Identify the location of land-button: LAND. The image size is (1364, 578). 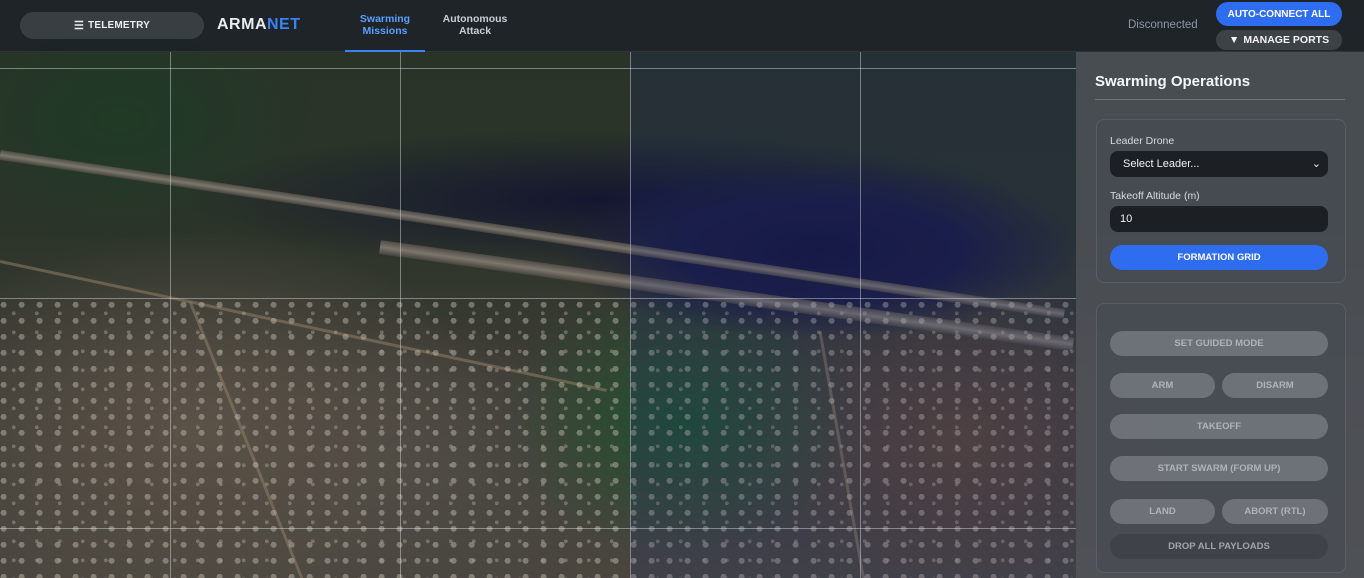
(1162, 511).